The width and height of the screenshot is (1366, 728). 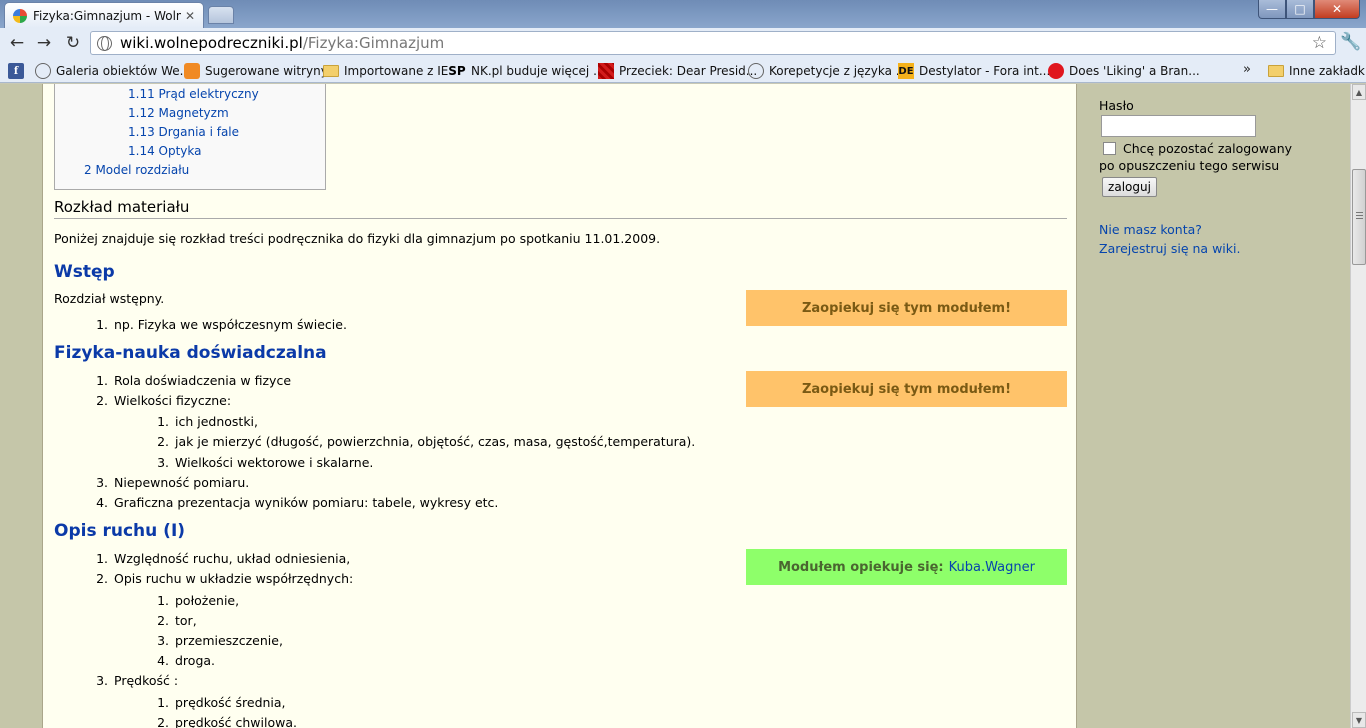 I want to click on url-host: wiki.wolnepodreczniki.pl, so click(x=211, y=43).